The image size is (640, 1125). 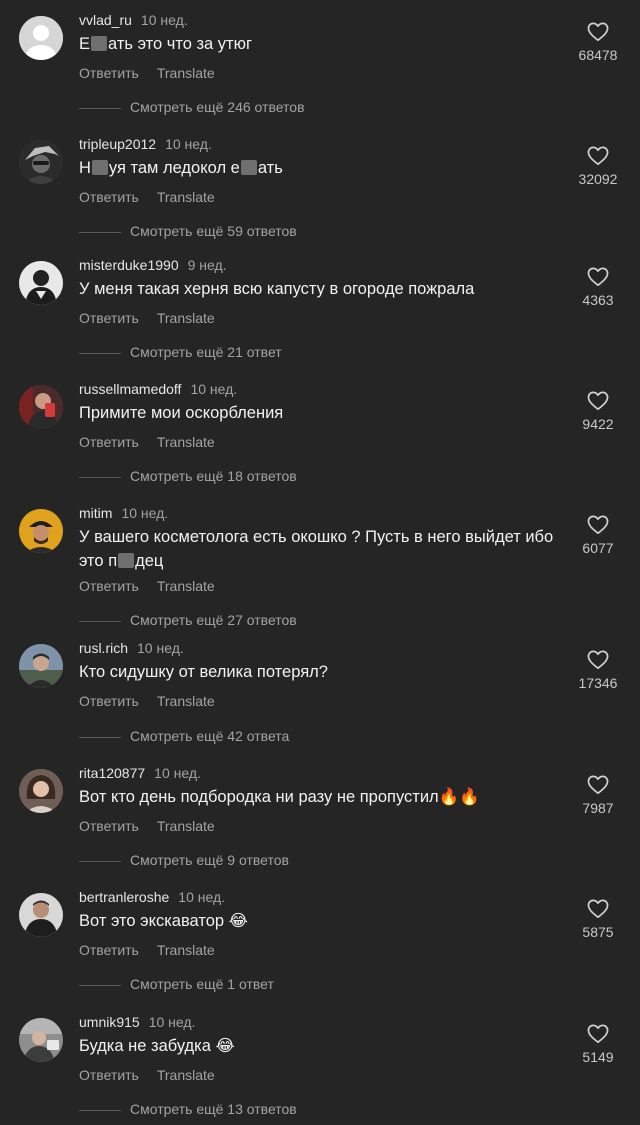 What do you see at coordinates (117, 144) in the screenshot?
I see `username: tripleup2012` at bounding box center [117, 144].